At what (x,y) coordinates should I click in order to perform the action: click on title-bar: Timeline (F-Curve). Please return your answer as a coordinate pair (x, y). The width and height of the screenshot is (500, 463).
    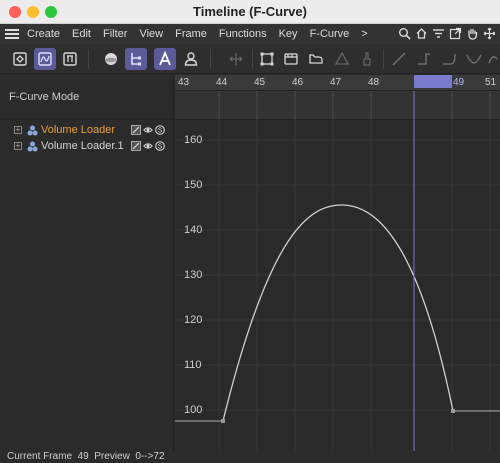
    Looking at the image, I should click on (250, 12).